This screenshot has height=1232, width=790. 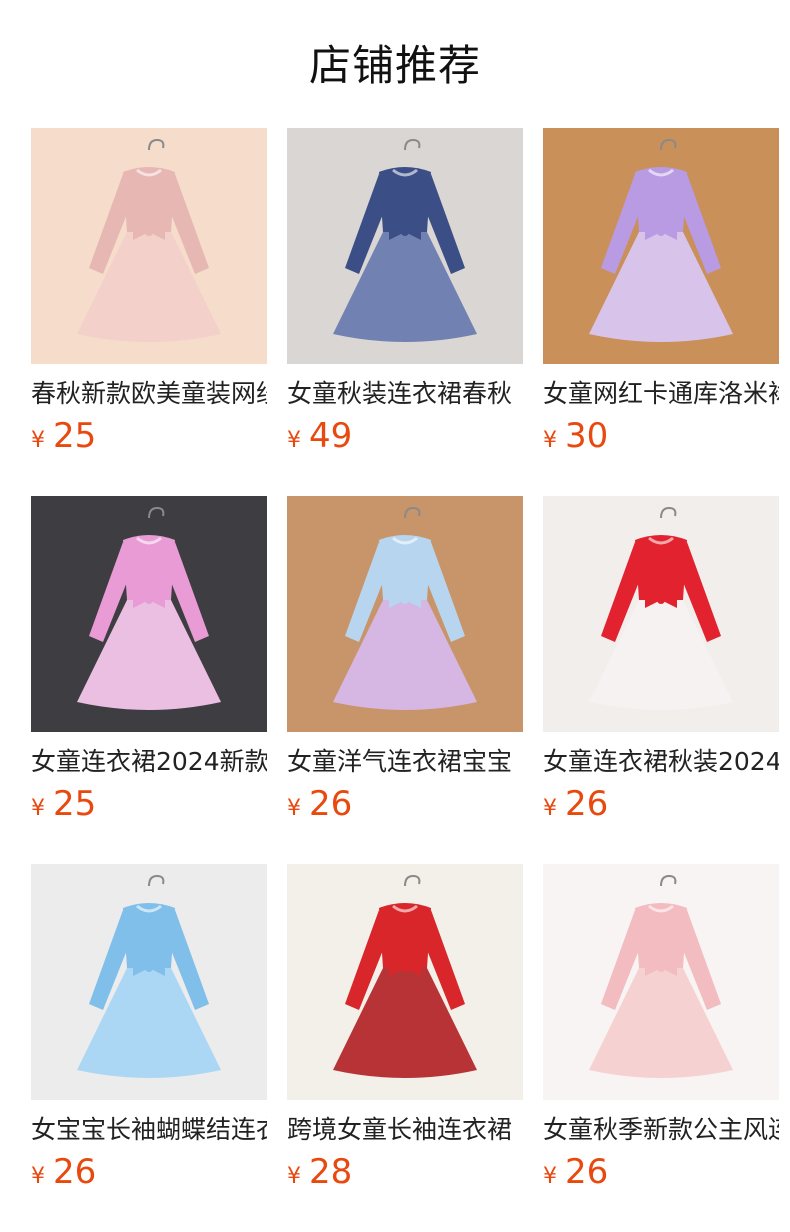 I want to click on product-name: 女童网红卡通库洛米裙, so click(x=661, y=394).